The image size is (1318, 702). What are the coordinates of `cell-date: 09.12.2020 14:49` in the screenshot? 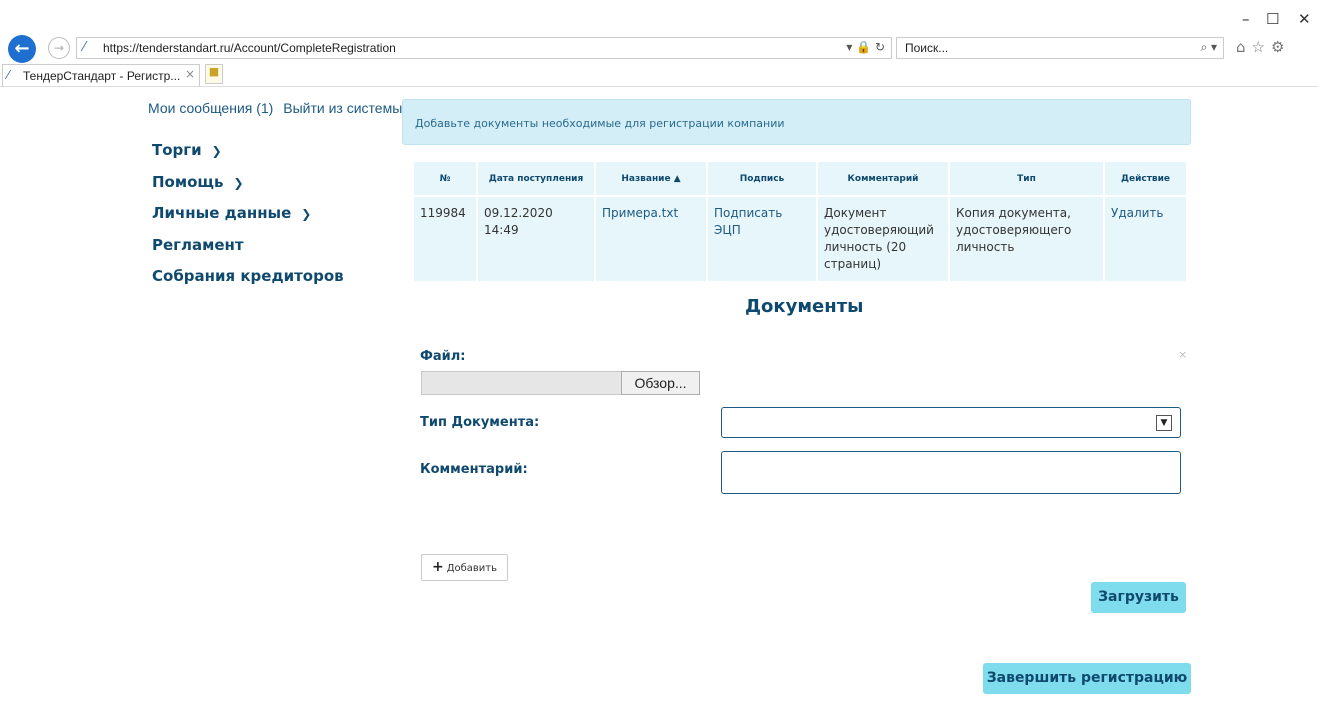 It's located at (537, 238).